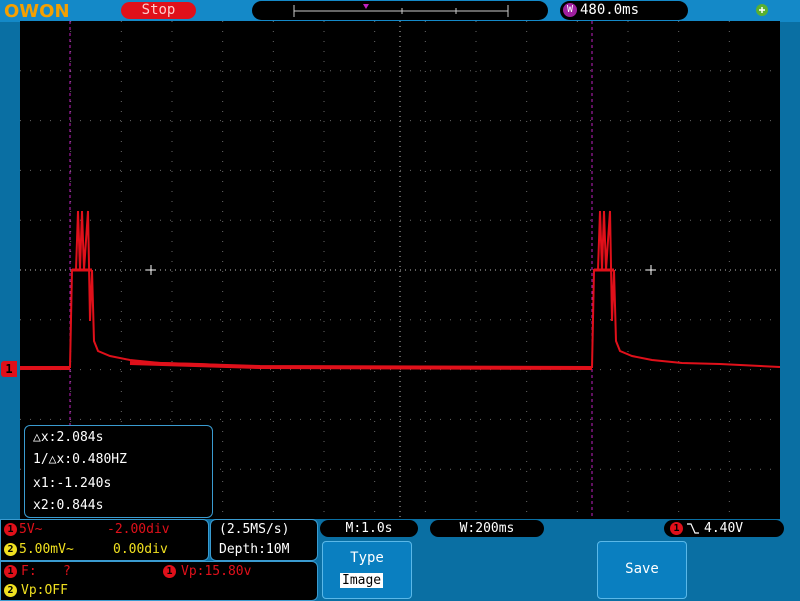  Describe the element at coordinates (140, 549) in the screenshot. I see `ch2-position: 0.00div` at that location.